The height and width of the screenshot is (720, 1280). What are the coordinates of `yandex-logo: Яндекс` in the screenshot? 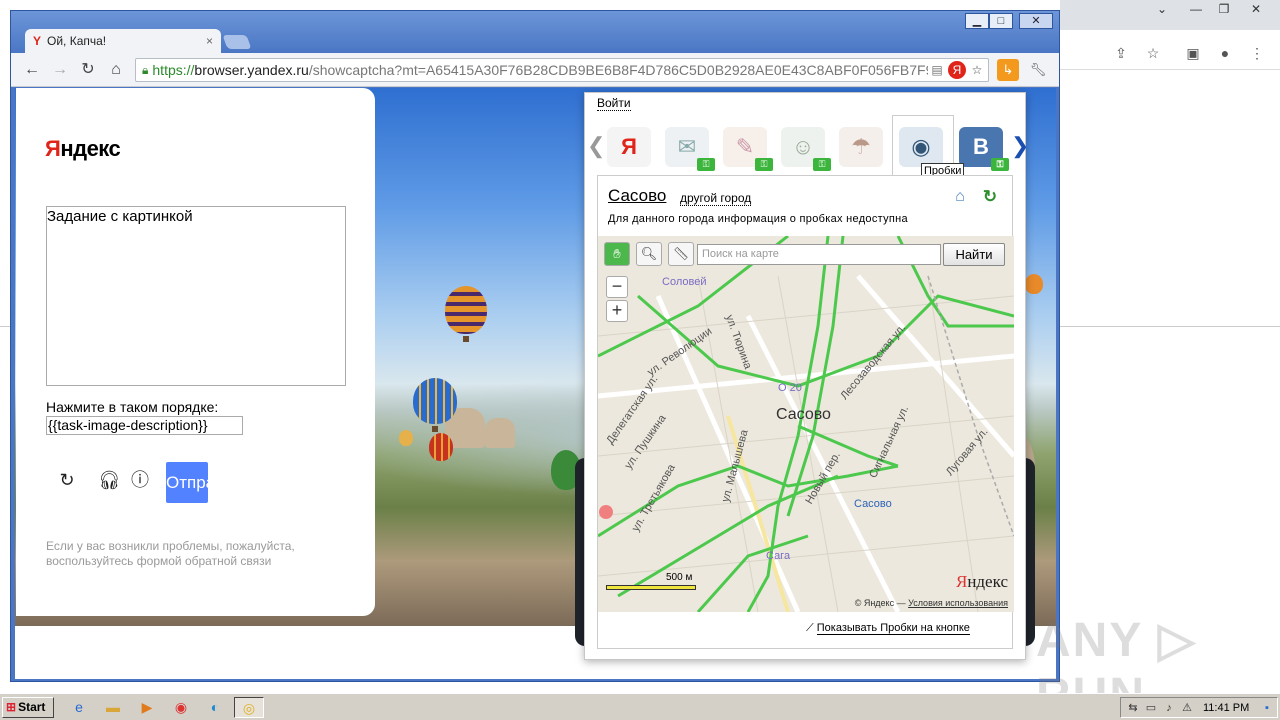 It's located at (83, 149).